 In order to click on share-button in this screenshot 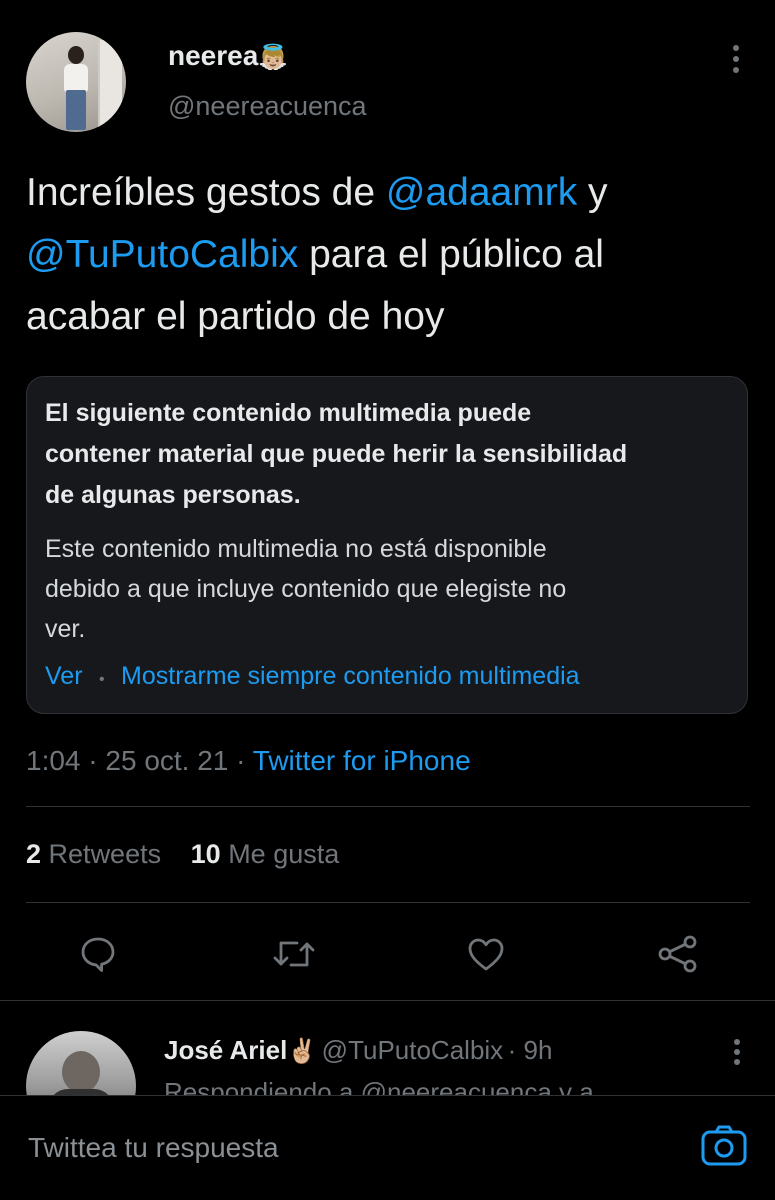, I will do `click(678, 954)`.